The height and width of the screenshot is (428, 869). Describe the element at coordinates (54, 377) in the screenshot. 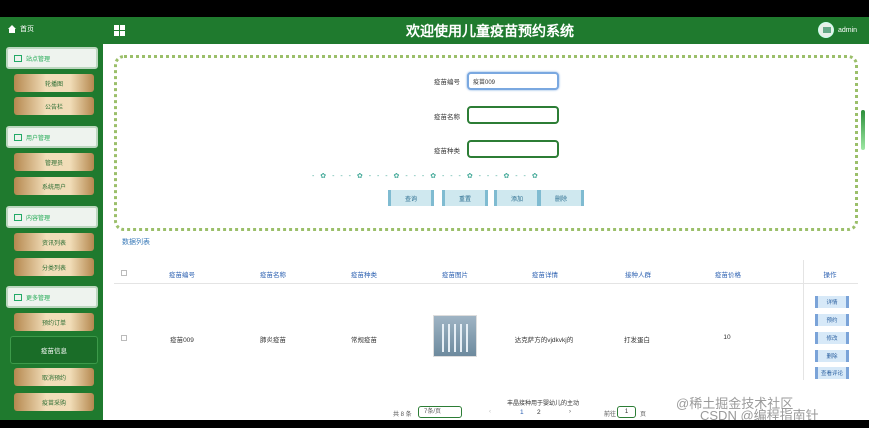

I see `sidebar-item-cancel: 取消预约` at that location.